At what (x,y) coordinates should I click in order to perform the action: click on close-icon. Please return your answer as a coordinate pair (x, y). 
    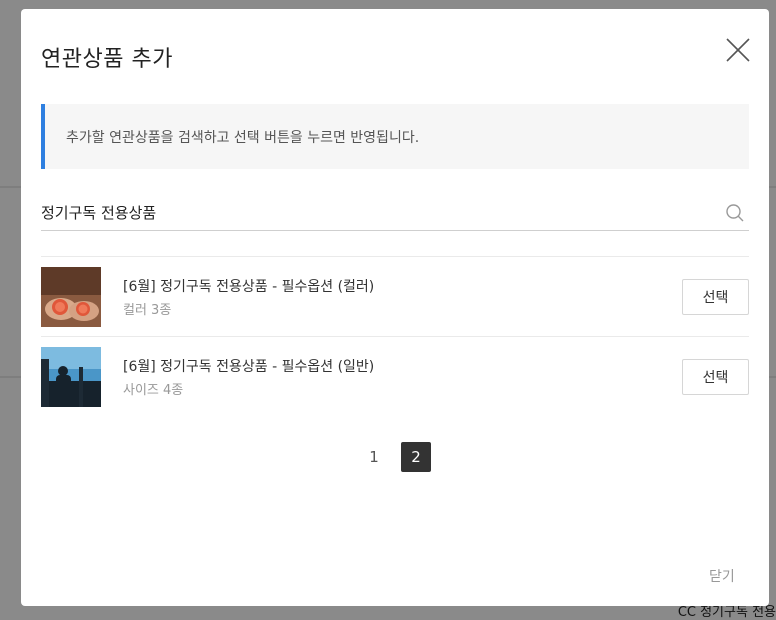
    Looking at the image, I should click on (738, 50).